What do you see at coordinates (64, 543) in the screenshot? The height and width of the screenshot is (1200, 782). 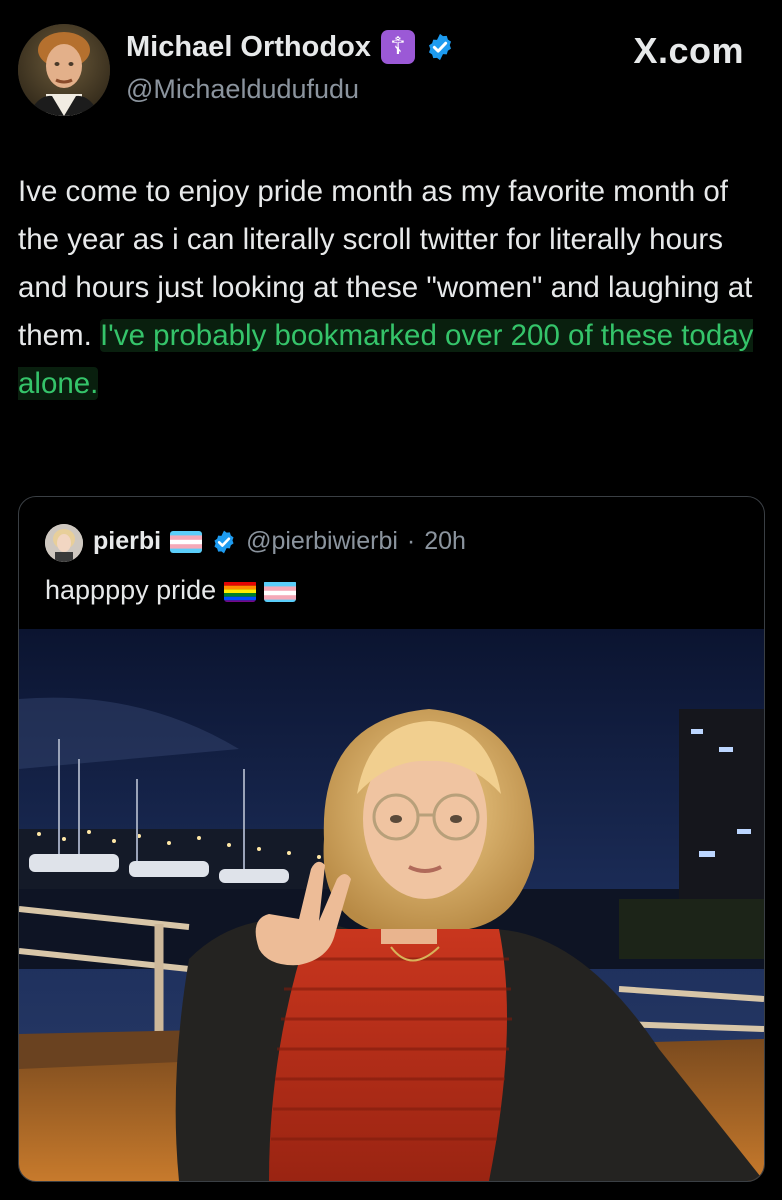 I see `quote-author-avatar` at bounding box center [64, 543].